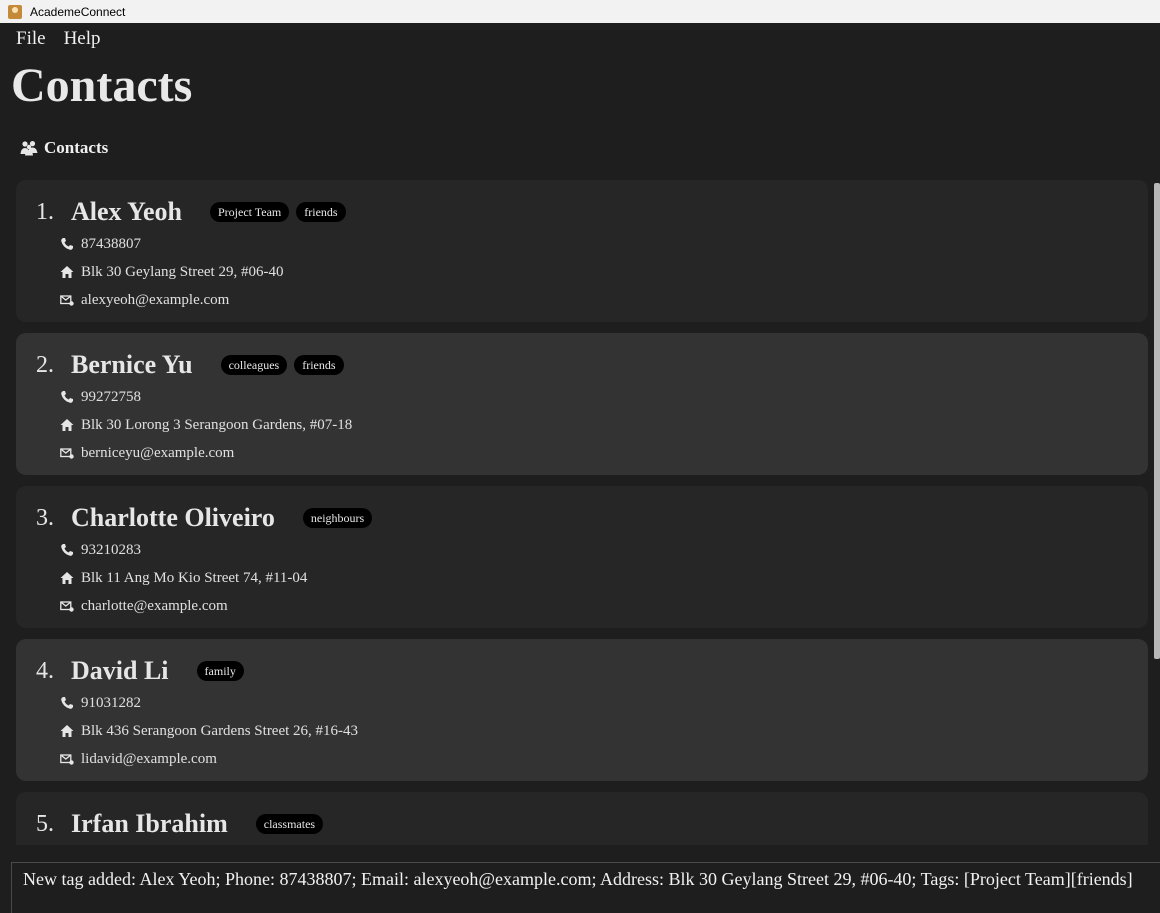  Describe the element at coordinates (194, 577) in the screenshot. I see `address-value: Blk 11 Ang Mo Kio Street 74, #11-04` at that location.